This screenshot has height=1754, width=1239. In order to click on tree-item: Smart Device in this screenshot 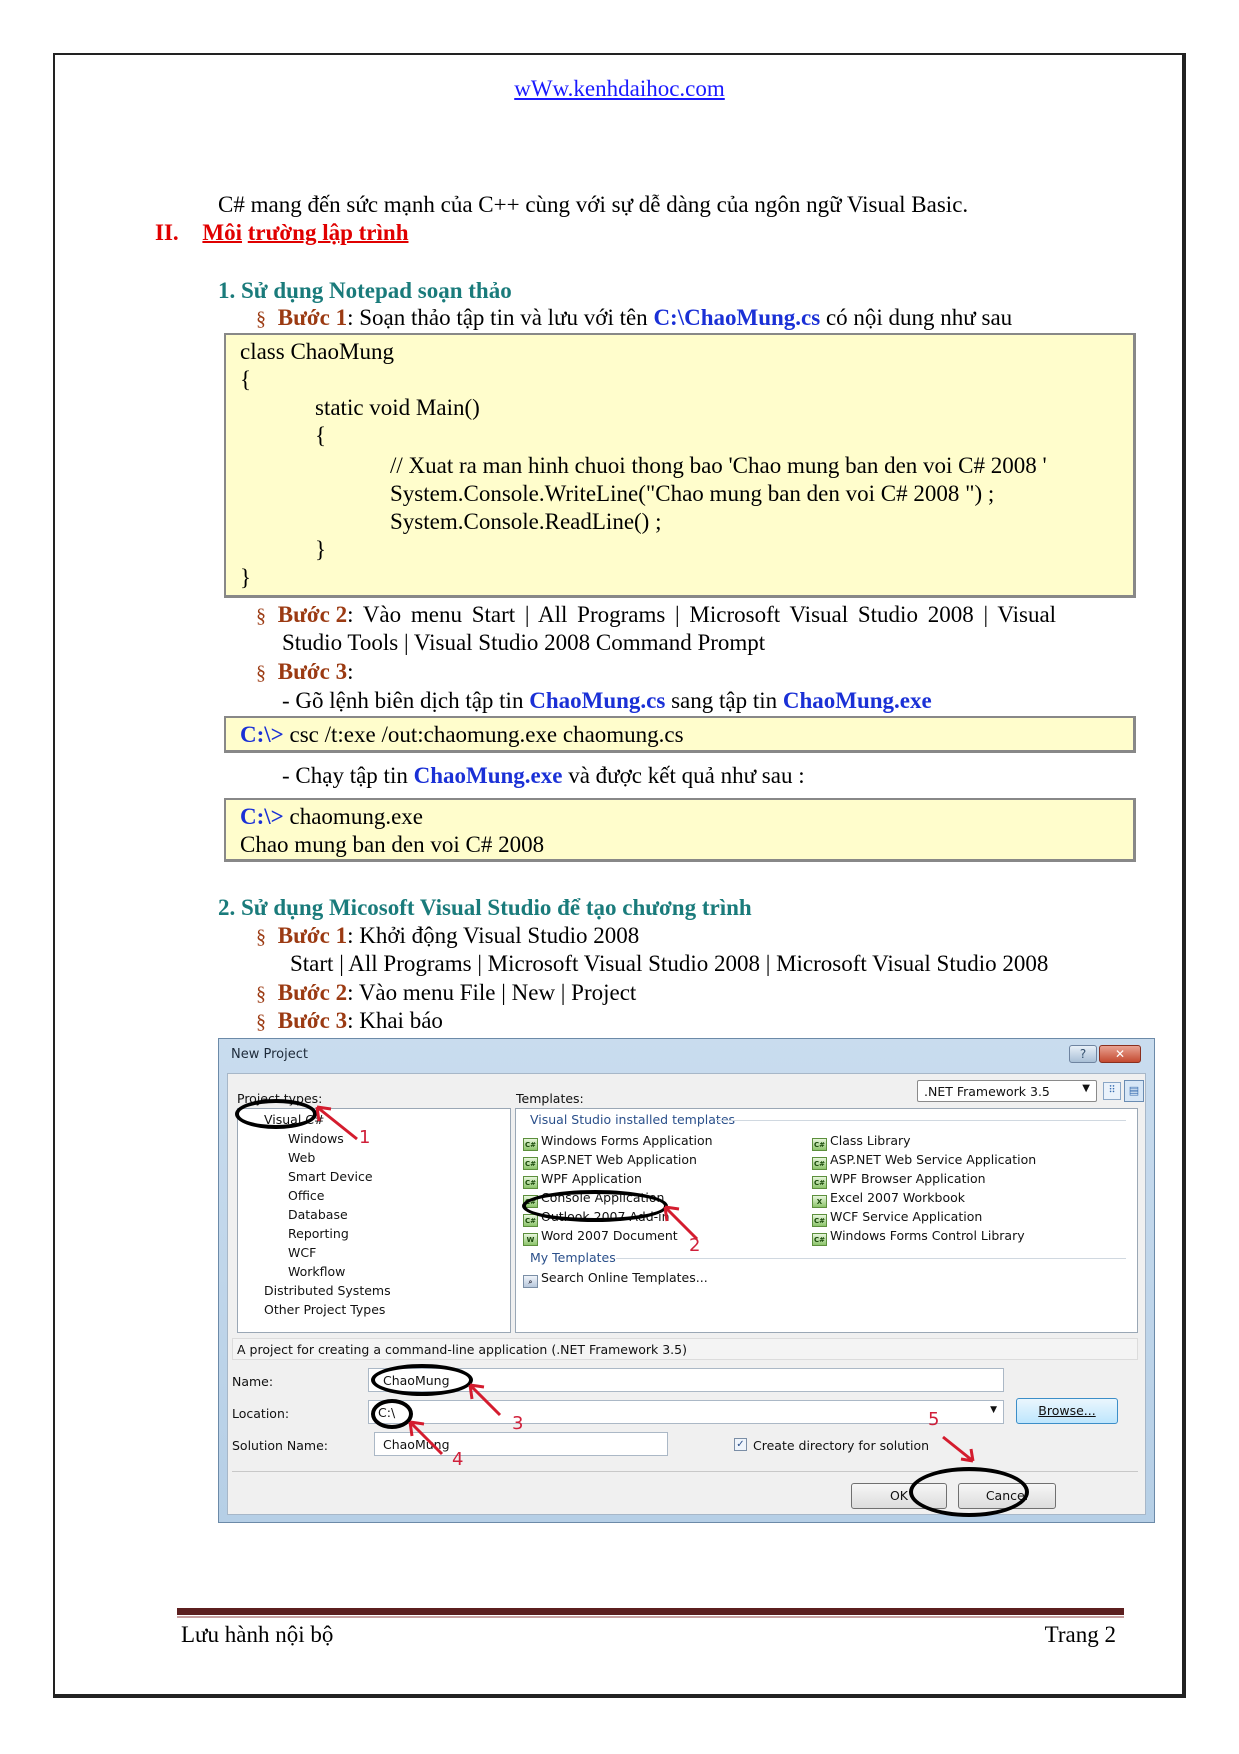, I will do `click(330, 1176)`.